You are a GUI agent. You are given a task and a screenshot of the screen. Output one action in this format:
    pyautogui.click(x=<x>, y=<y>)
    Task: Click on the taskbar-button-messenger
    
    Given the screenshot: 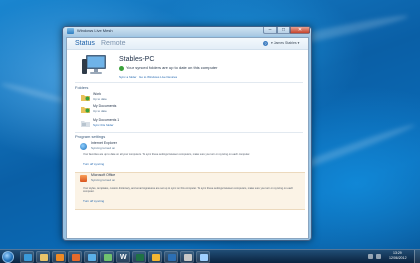 What is the action you would take?
    pyautogui.click(x=107, y=257)
    